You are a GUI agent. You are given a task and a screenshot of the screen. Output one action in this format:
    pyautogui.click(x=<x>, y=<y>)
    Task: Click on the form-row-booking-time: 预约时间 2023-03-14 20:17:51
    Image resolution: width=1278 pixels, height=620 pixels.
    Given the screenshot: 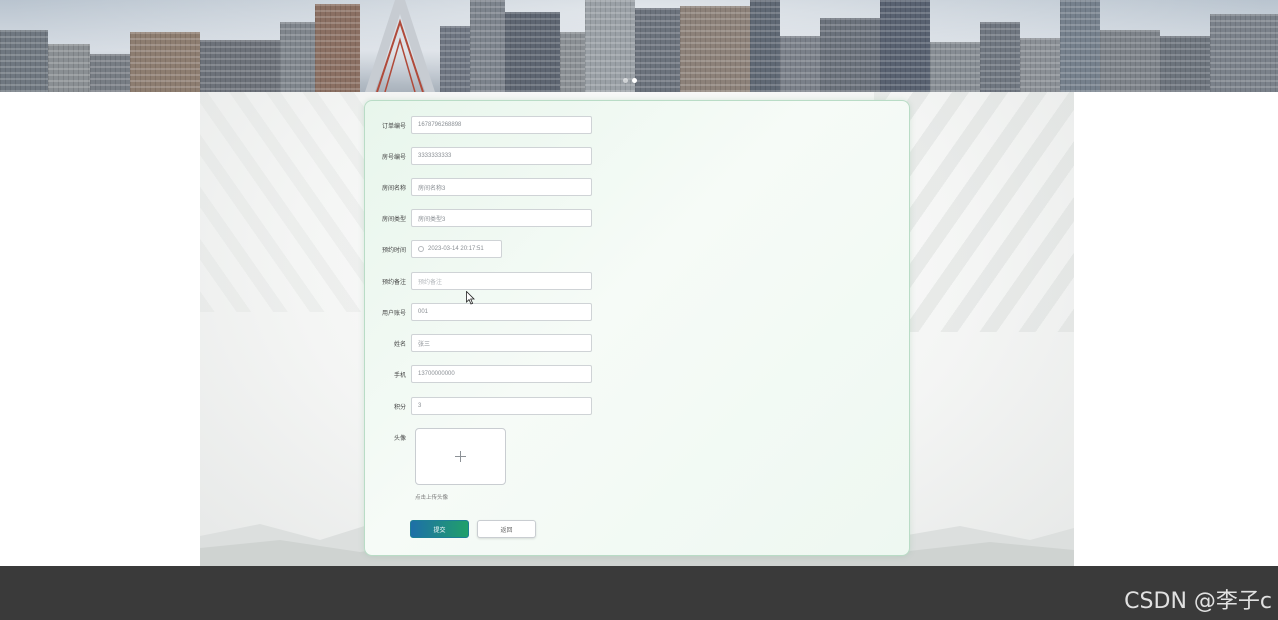 What is the action you would take?
    pyautogui.click(x=433, y=249)
    